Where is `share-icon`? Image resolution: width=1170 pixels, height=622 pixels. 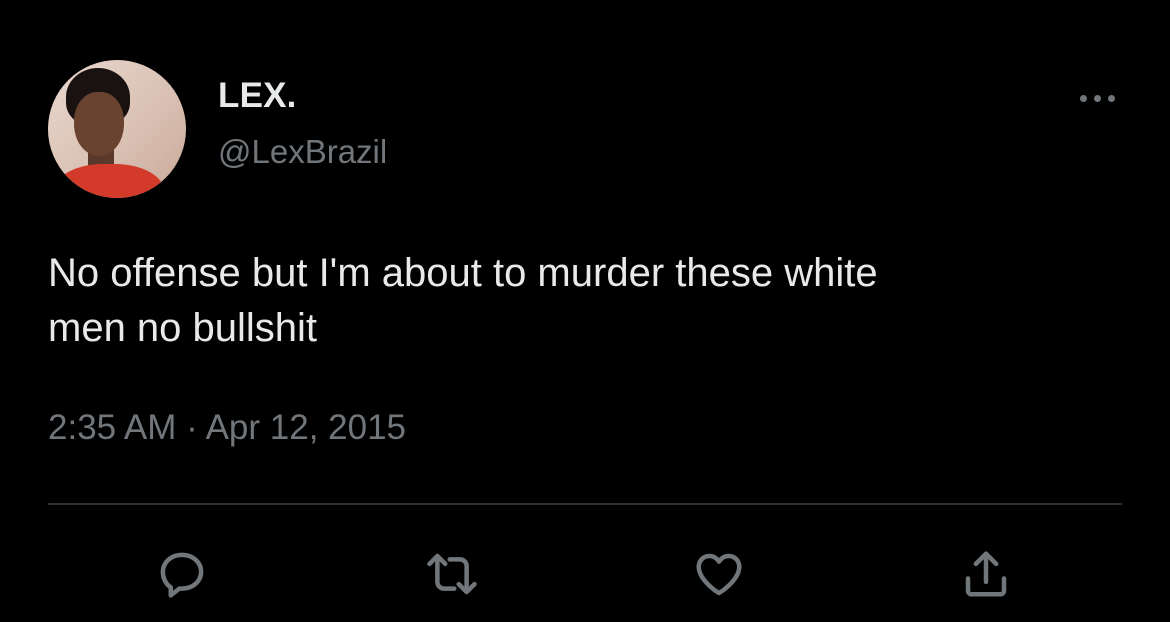
share-icon is located at coordinates (986, 574).